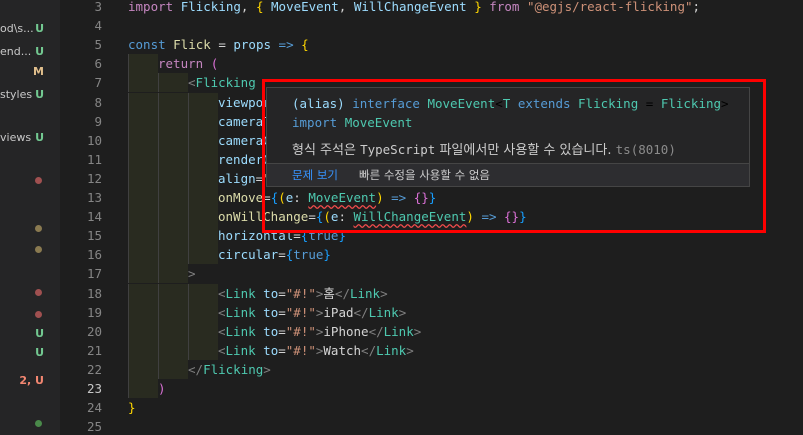  I want to click on code-line: 5 const Flick = props => {, so click(431, 44).